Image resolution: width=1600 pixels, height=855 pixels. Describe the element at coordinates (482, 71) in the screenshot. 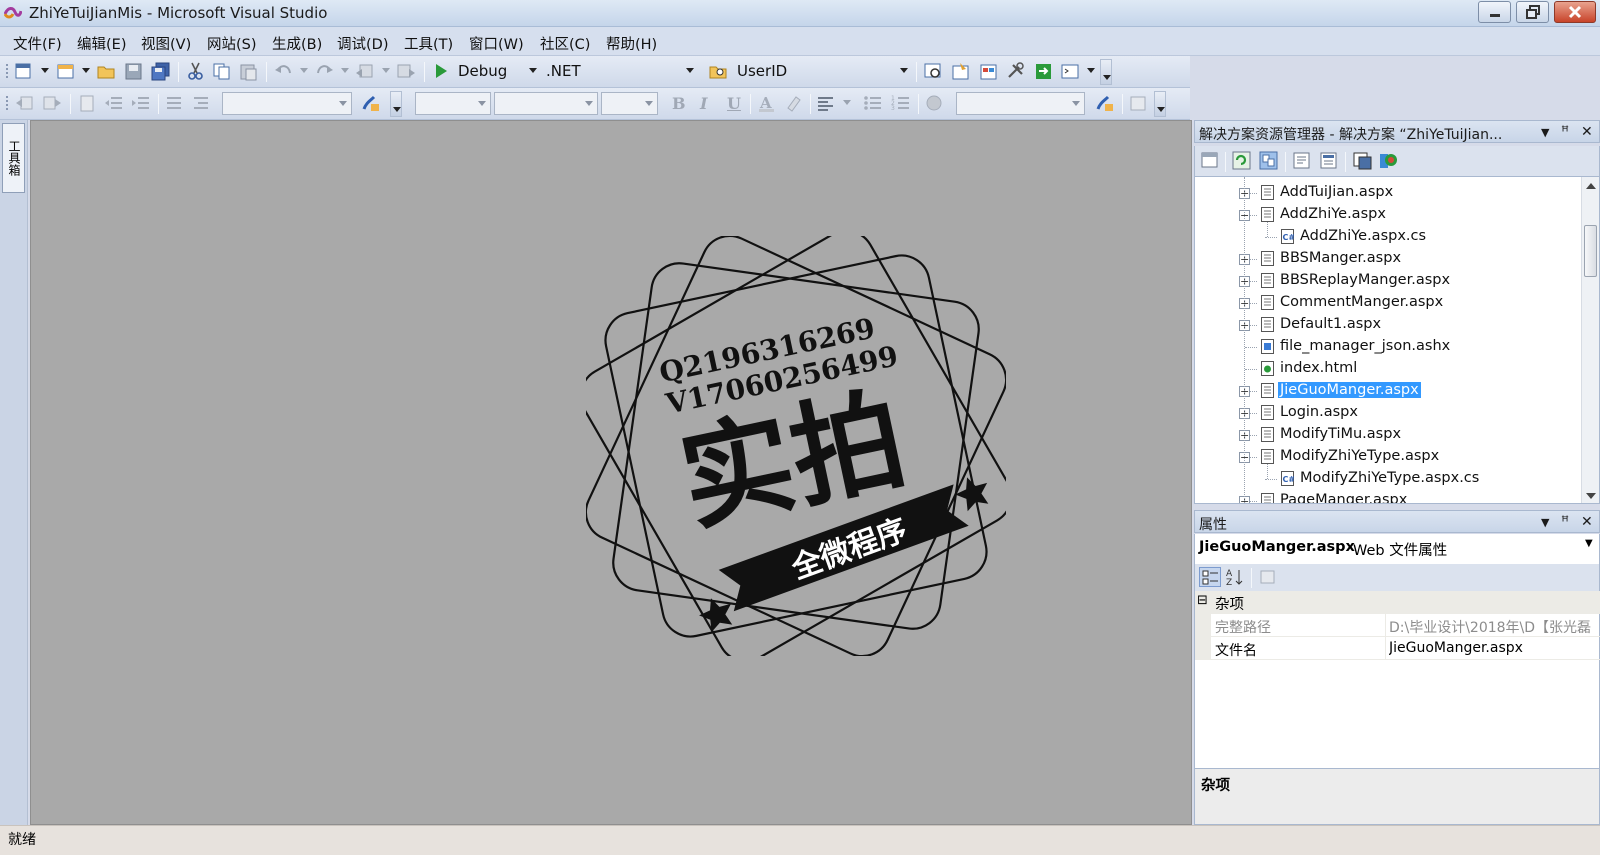

I see `solution-configuration-combo: Debug` at that location.